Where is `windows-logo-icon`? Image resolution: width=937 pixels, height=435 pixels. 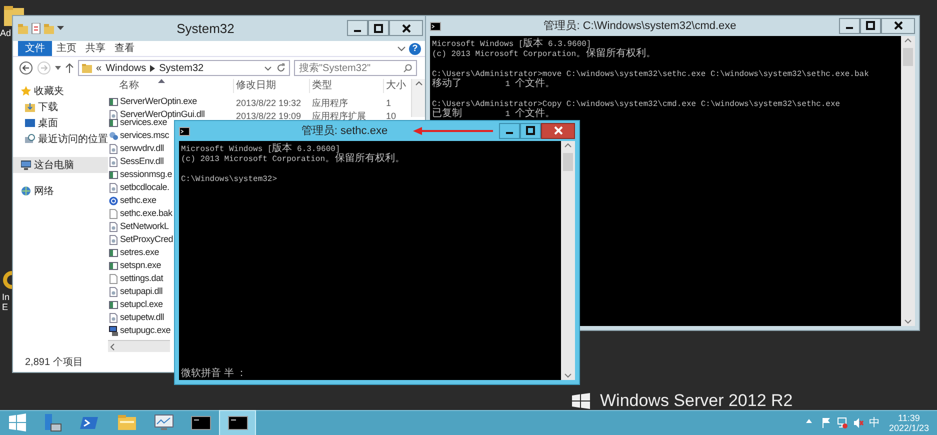 windows-logo-icon is located at coordinates (581, 400).